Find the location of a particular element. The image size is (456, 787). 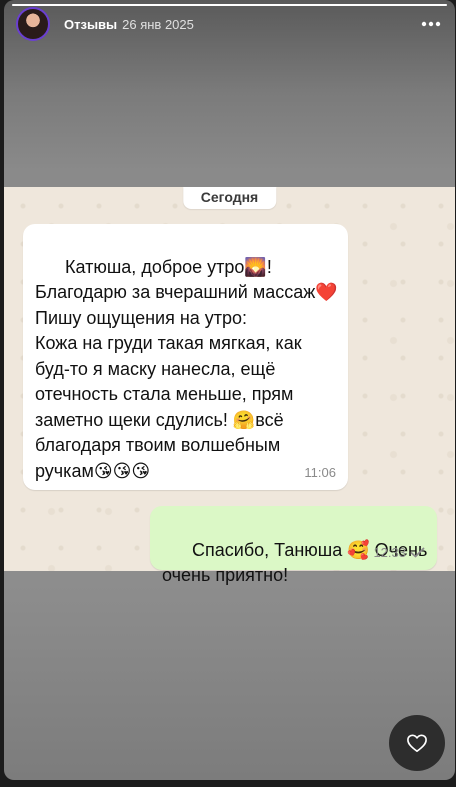

message-time: 11:06 is located at coordinates (320, 473).